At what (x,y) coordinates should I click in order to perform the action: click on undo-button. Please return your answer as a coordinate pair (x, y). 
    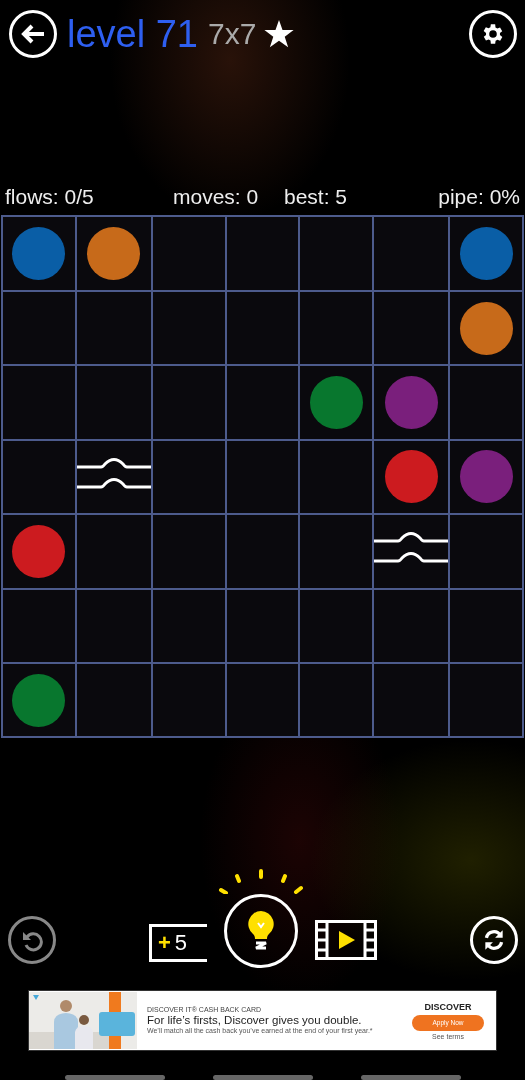
    Looking at the image, I should click on (32, 940).